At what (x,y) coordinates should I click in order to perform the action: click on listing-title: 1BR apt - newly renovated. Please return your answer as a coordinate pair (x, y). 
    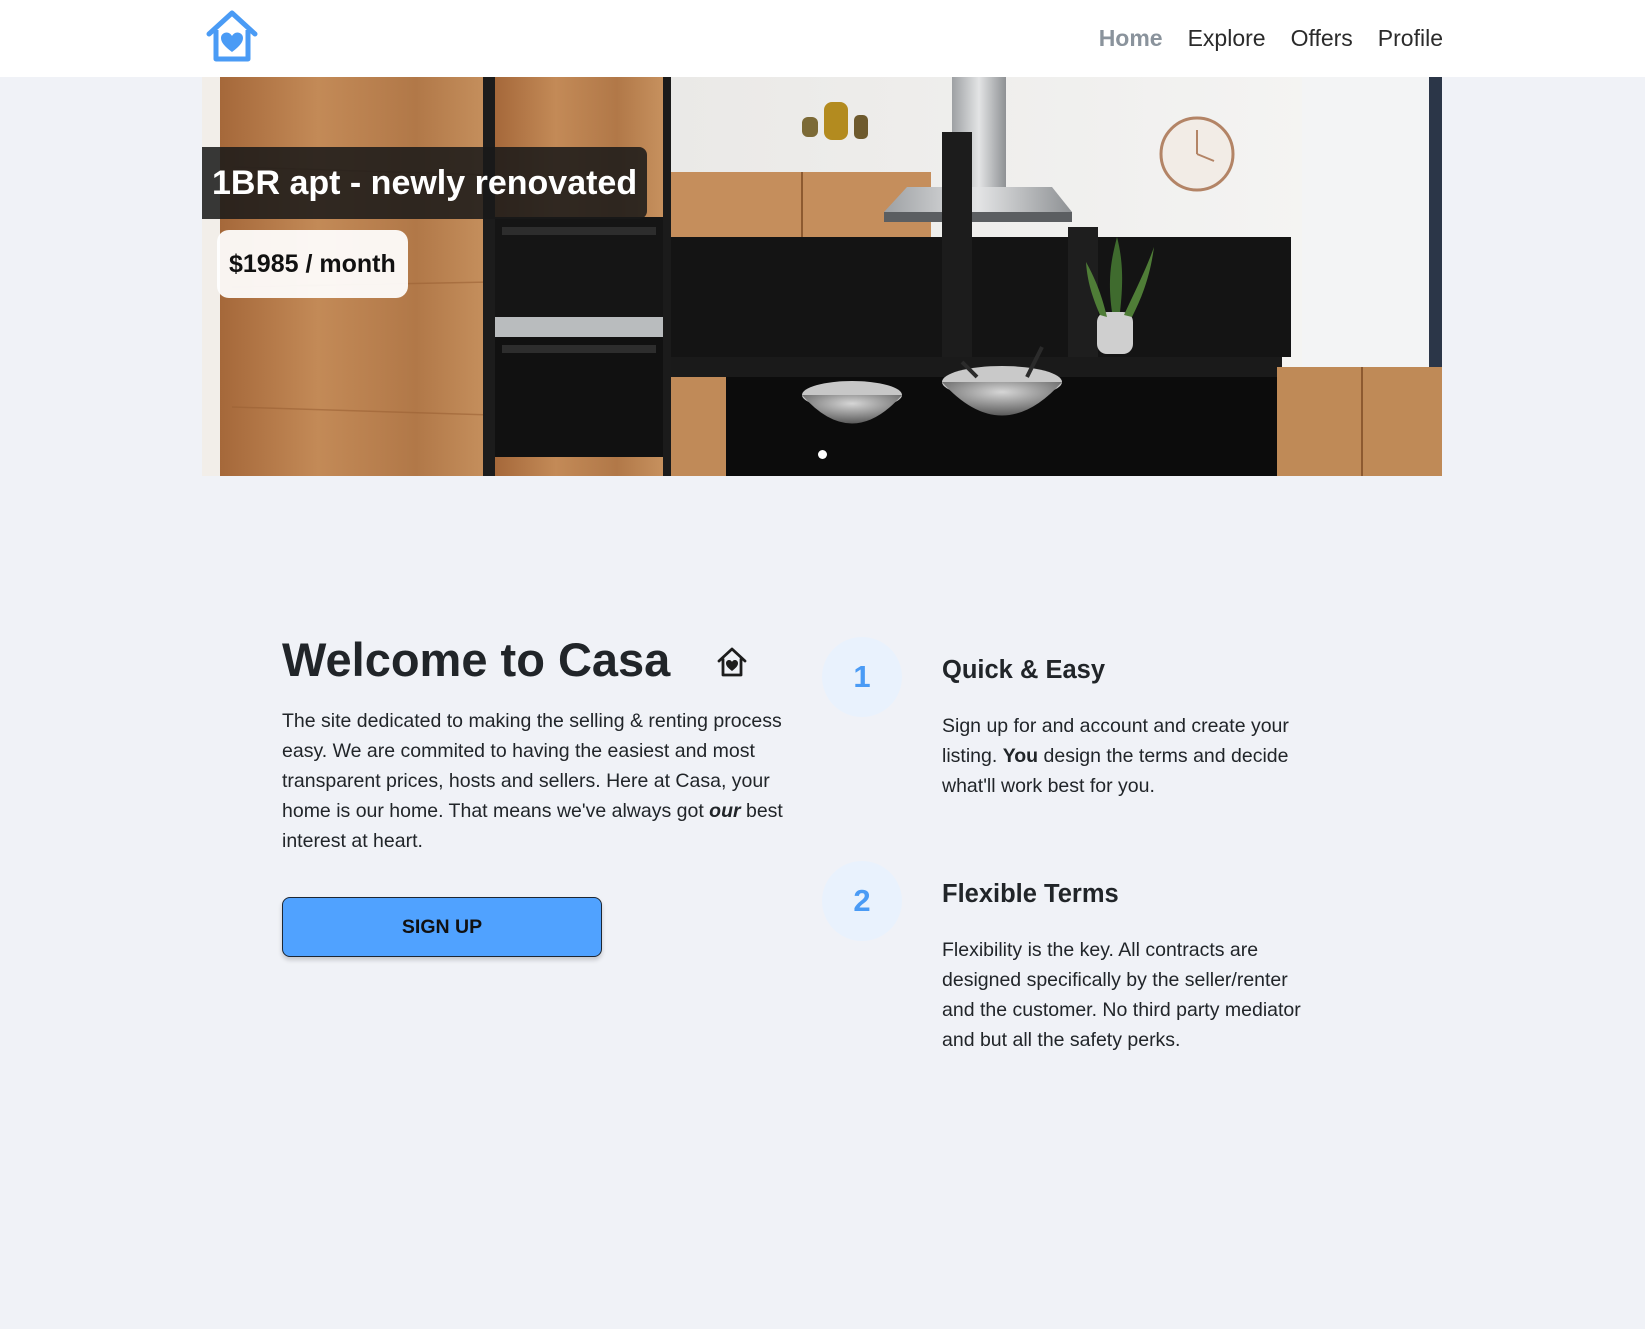
    Looking at the image, I should click on (425, 183).